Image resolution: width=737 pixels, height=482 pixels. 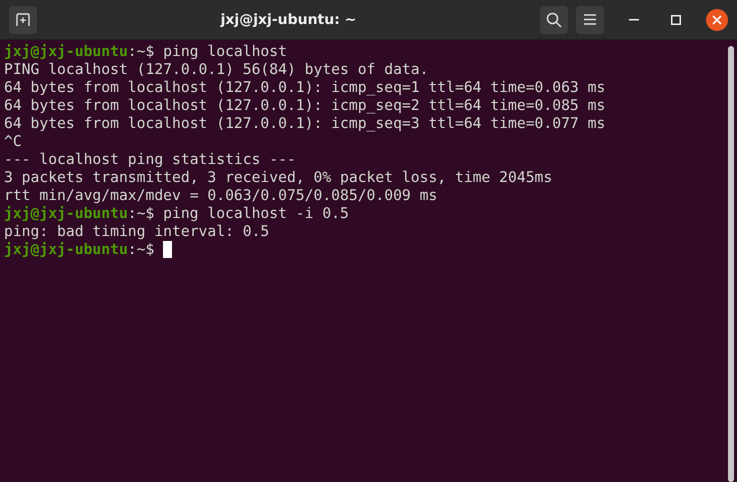 I want to click on output-line: 64 bytes from localhost (127.0.0.1): icmp_seq=3 ttl=64 time=0.077 ms, so click(x=305, y=124).